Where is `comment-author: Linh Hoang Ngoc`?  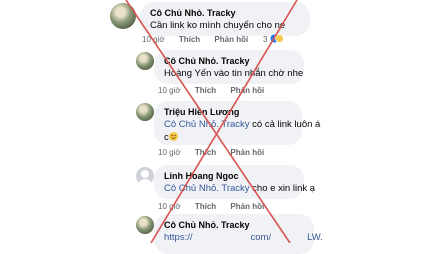 comment-author: Linh Hoang Ngoc is located at coordinates (229, 176).